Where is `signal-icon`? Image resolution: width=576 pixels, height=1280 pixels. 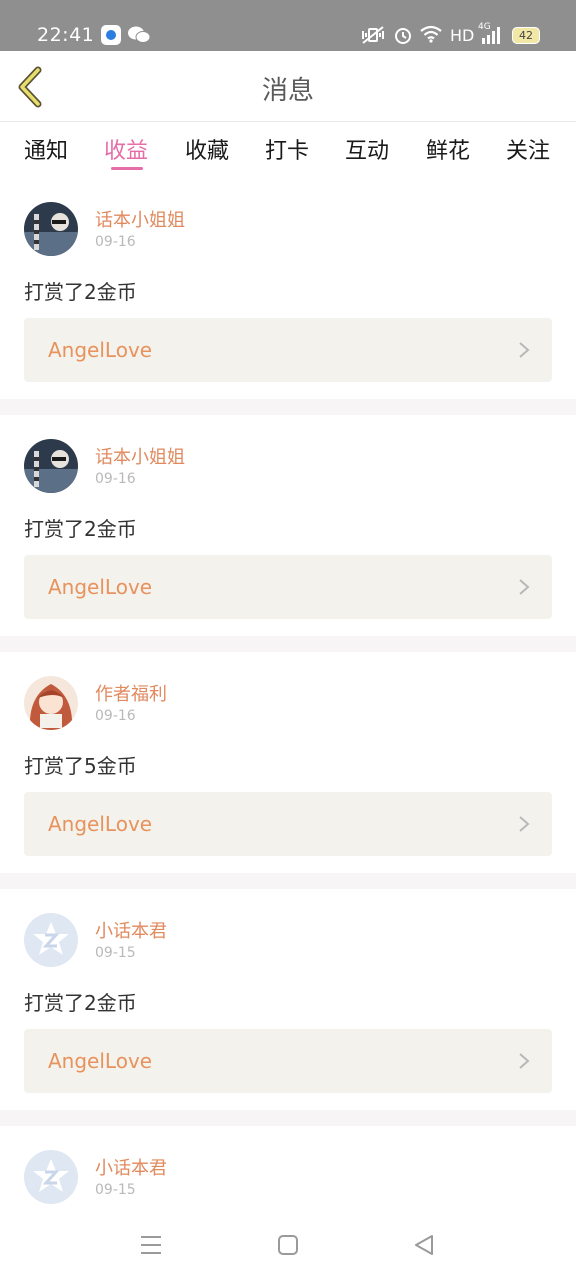
signal-icon is located at coordinates (491, 35).